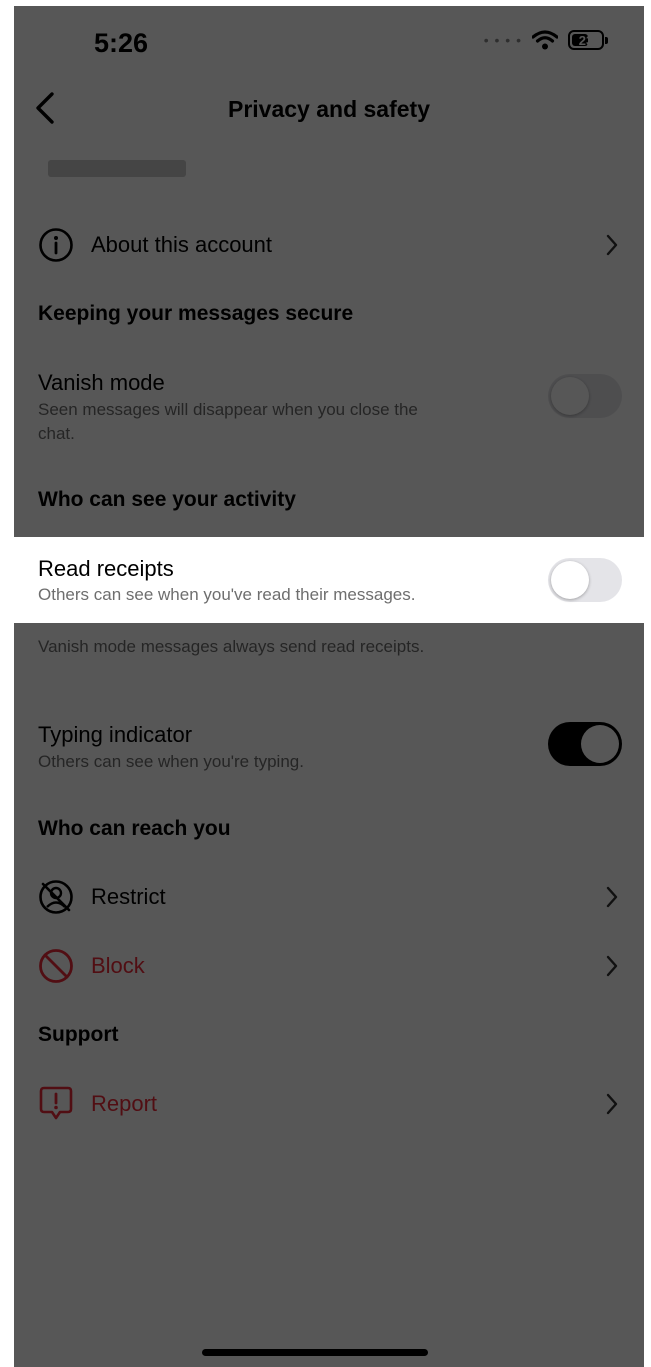 The width and height of the screenshot is (651, 1367). Describe the element at coordinates (585, 396) in the screenshot. I see `vanish-mode-toggle` at that location.